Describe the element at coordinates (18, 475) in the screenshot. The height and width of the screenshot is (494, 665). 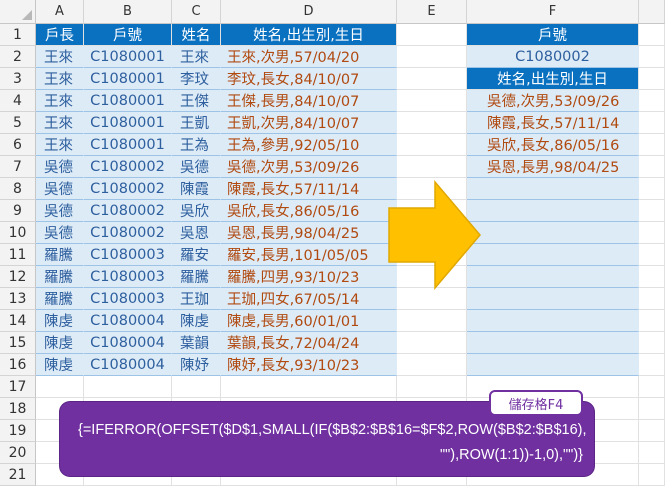
I see `row-header-21: 21` at that location.